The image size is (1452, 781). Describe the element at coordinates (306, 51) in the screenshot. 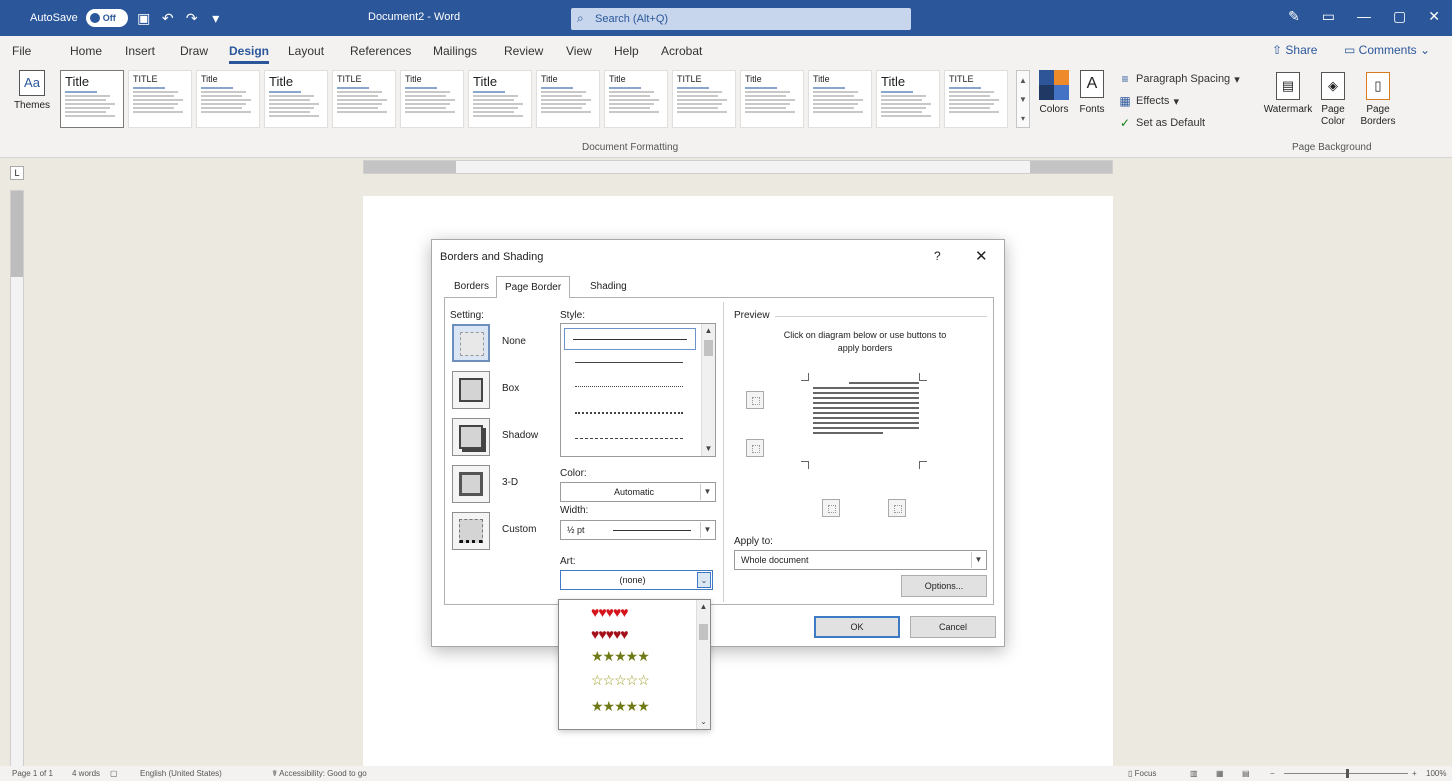

I see `tab-layout: Layout` at that location.